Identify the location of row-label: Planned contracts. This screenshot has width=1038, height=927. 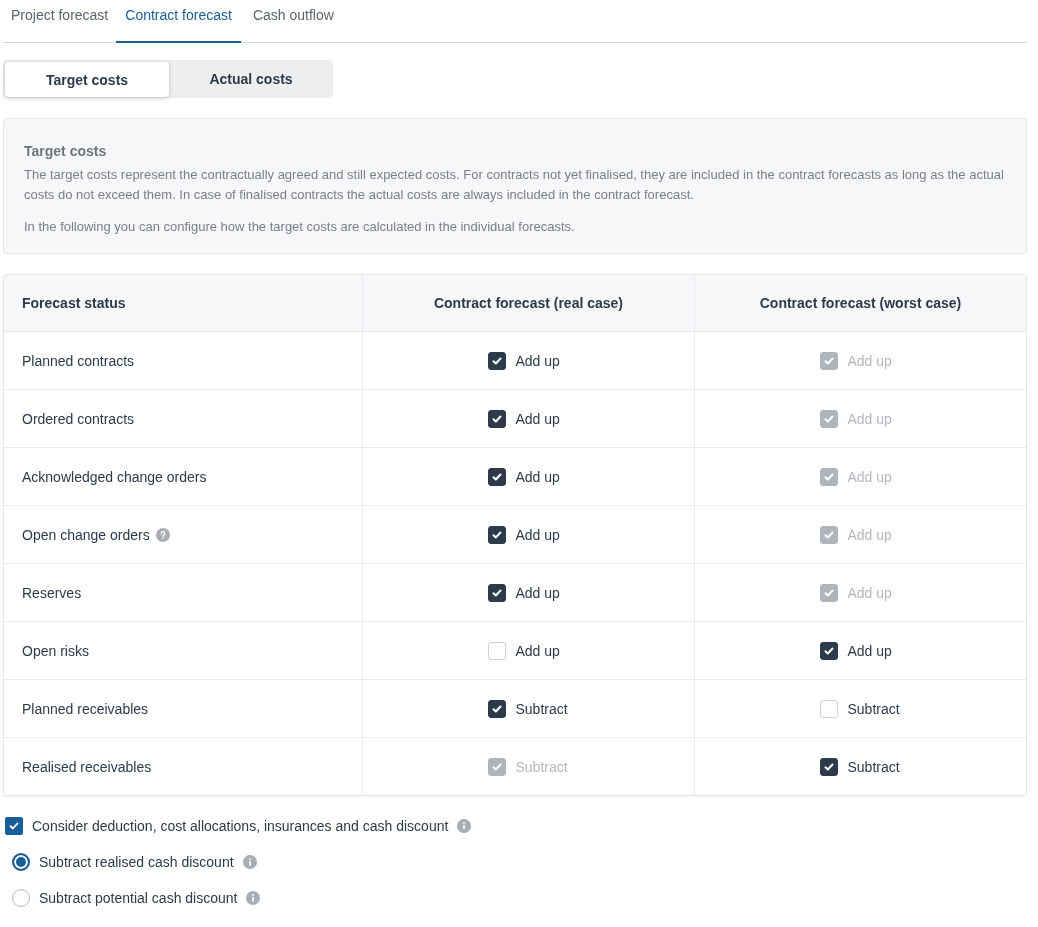
(78, 360).